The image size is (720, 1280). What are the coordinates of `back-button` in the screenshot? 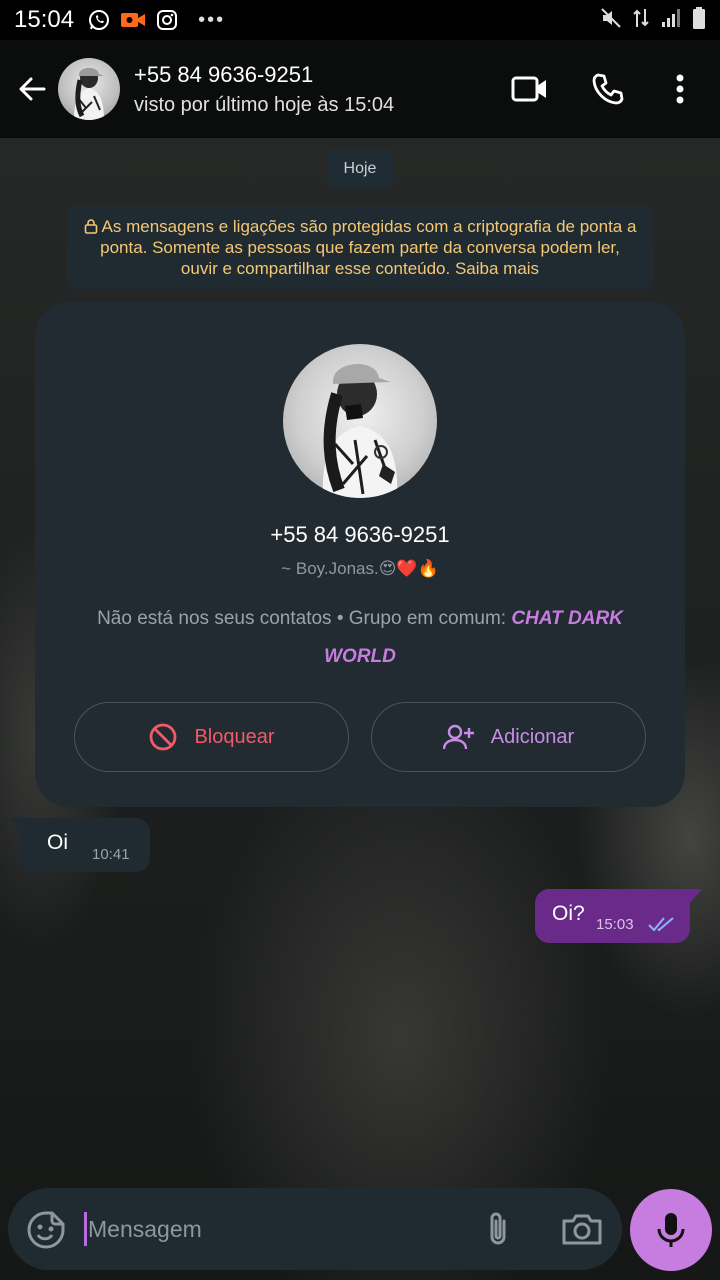 It's located at (32, 89).